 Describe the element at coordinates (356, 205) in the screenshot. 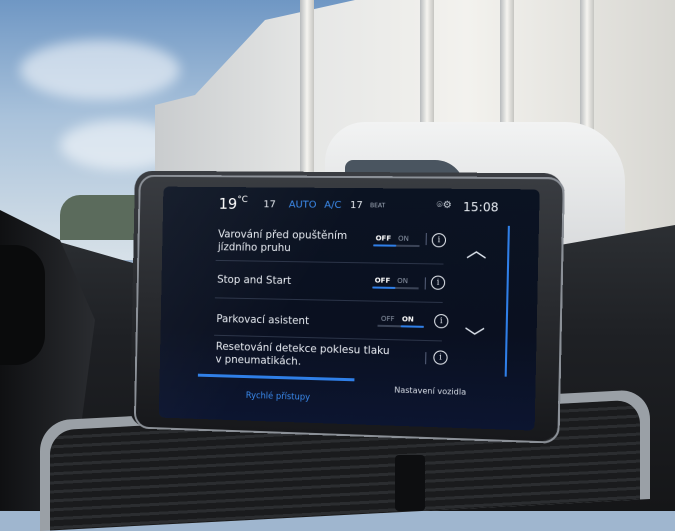

I see `passenger-temperature: 17` at that location.